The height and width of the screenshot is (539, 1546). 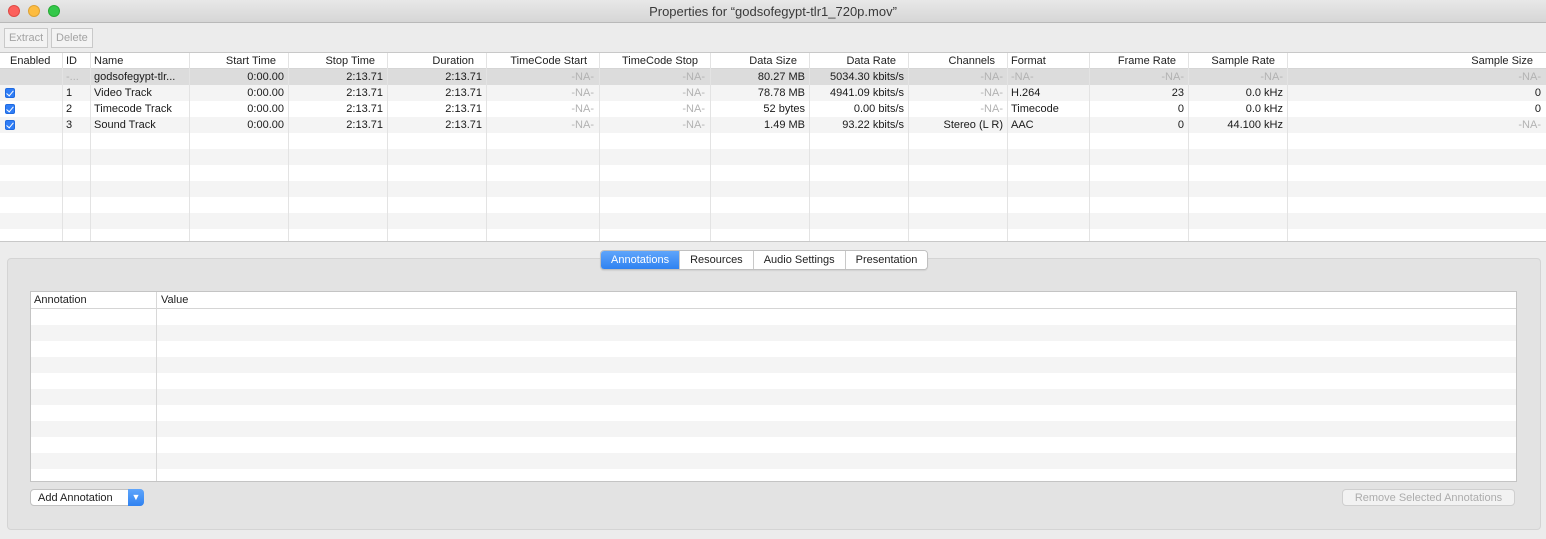 What do you see at coordinates (1428, 497) in the screenshot?
I see `remove-selected-annotations-button: Remove Selected Annotations` at bounding box center [1428, 497].